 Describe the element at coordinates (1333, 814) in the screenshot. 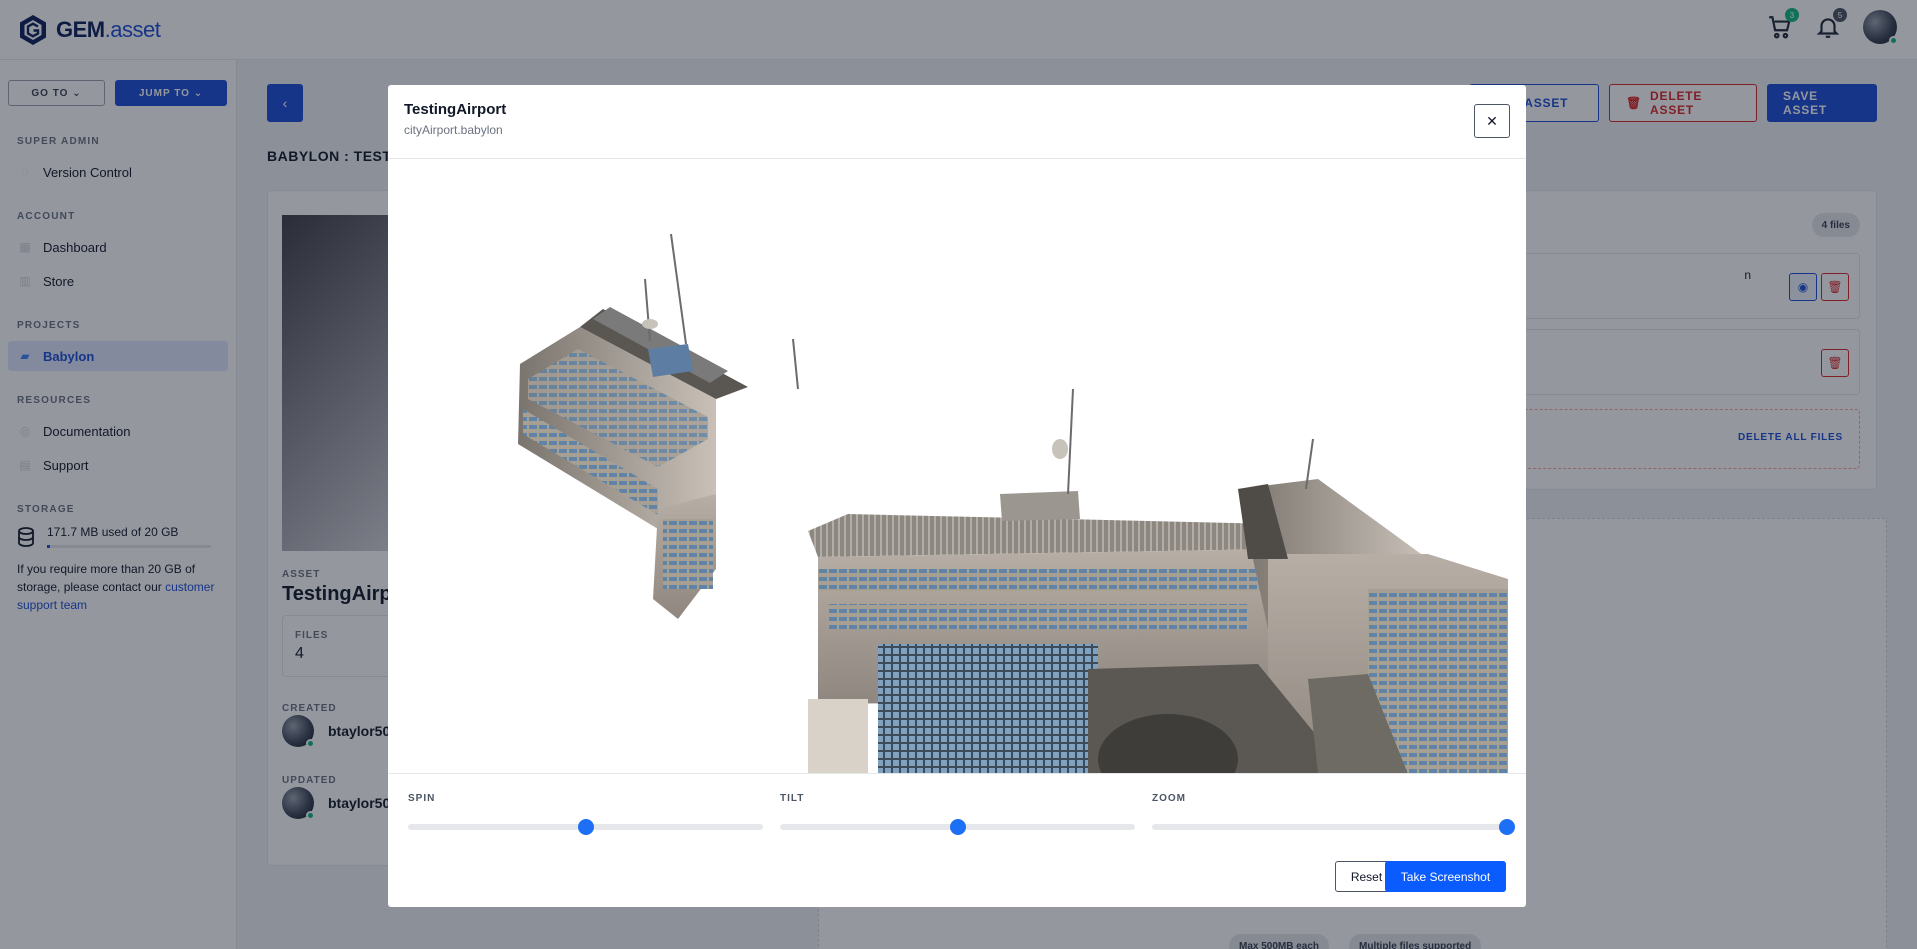

I see `zoom-control: ZOOM` at that location.